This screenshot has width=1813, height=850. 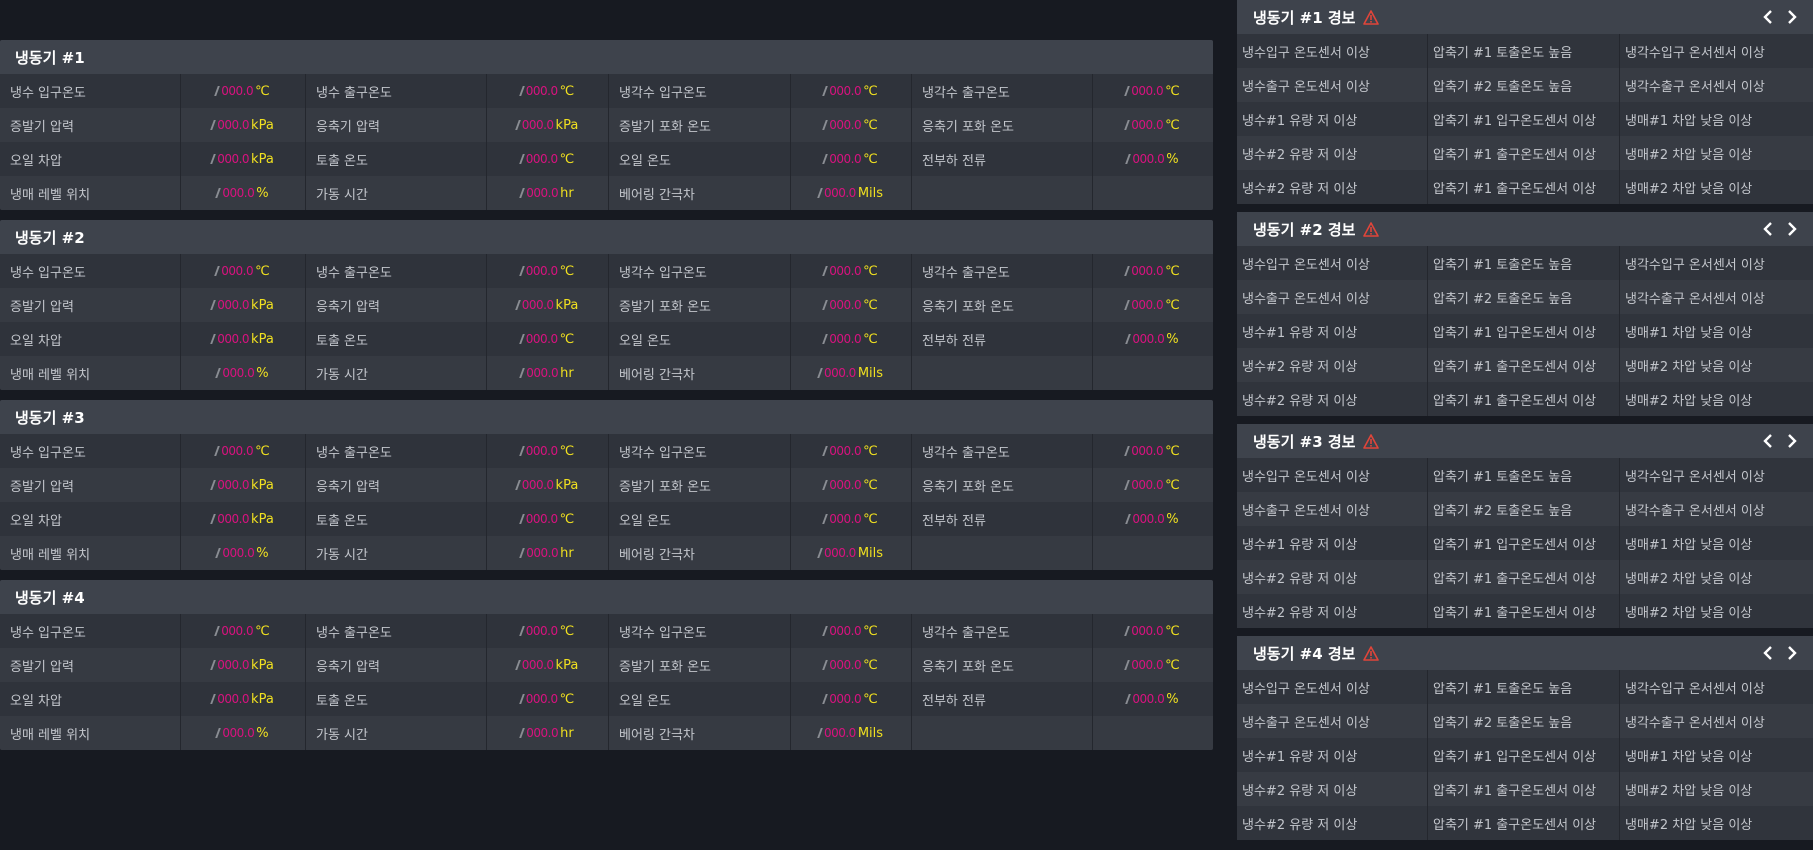 I want to click on alarm-item: 냉각수입구 온서센서 이상, so click(x=1695, y=265).